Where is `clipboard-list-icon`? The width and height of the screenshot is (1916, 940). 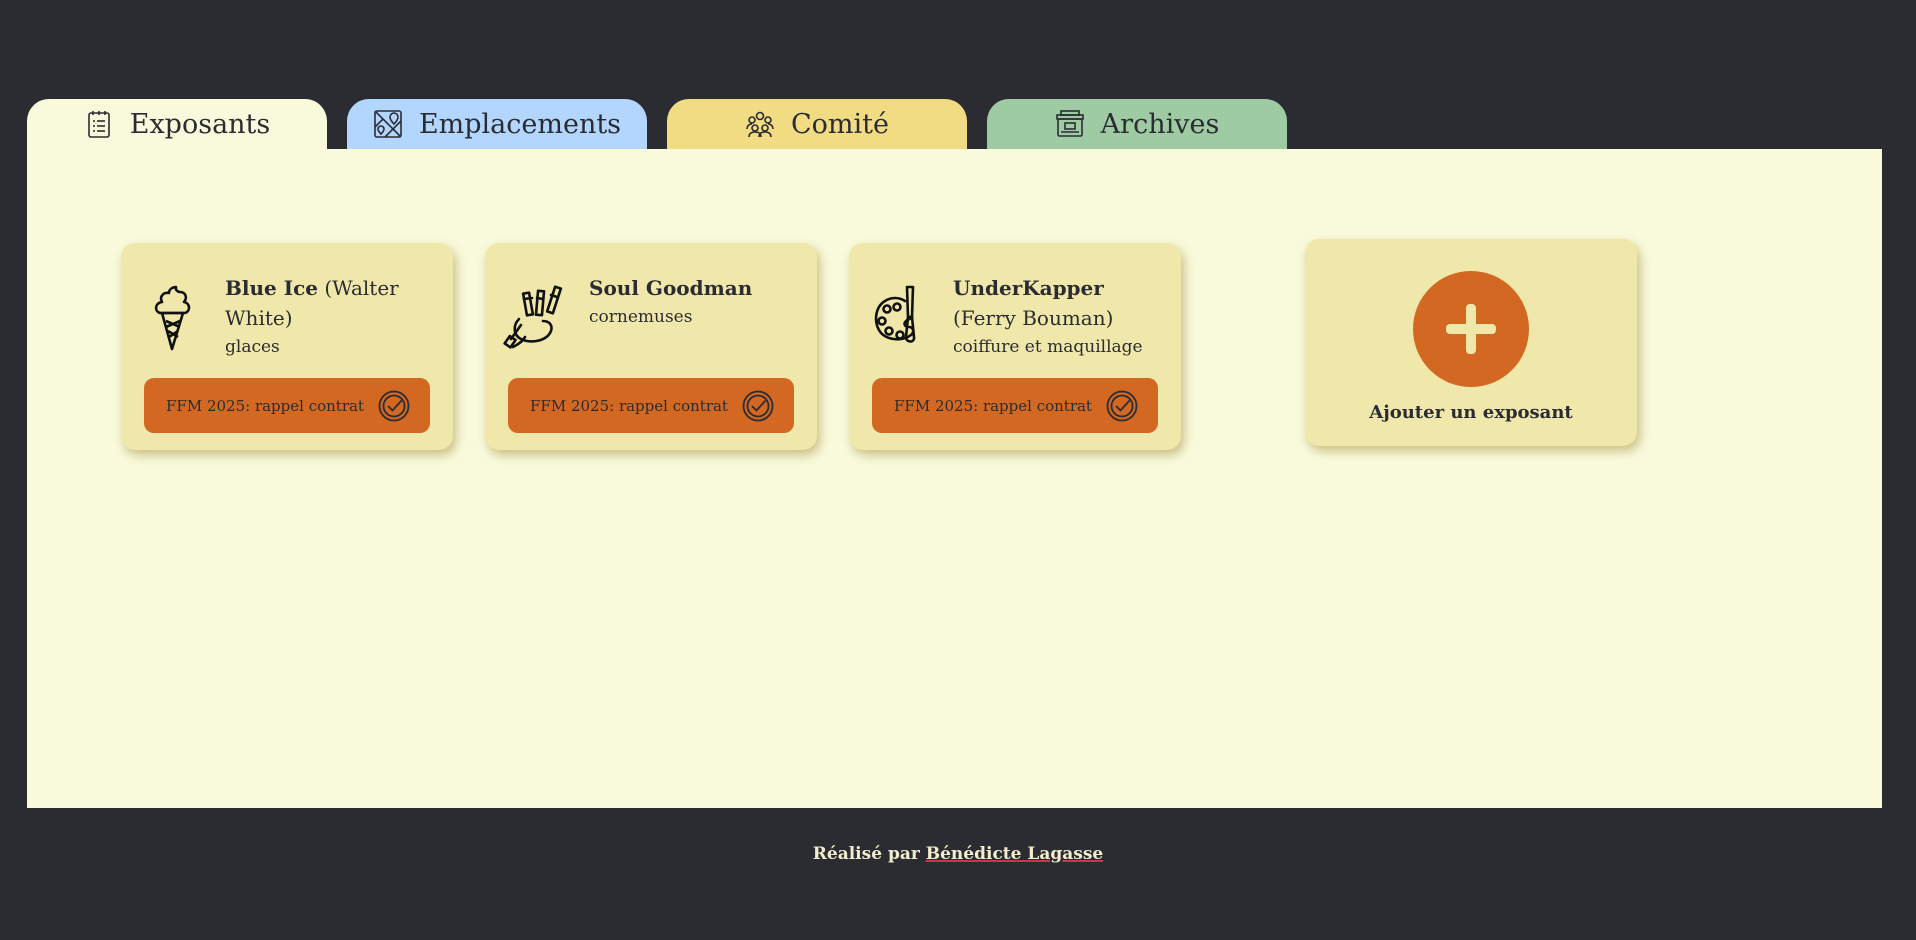 clipboard-list-icon is located at coordinates (99, 124).